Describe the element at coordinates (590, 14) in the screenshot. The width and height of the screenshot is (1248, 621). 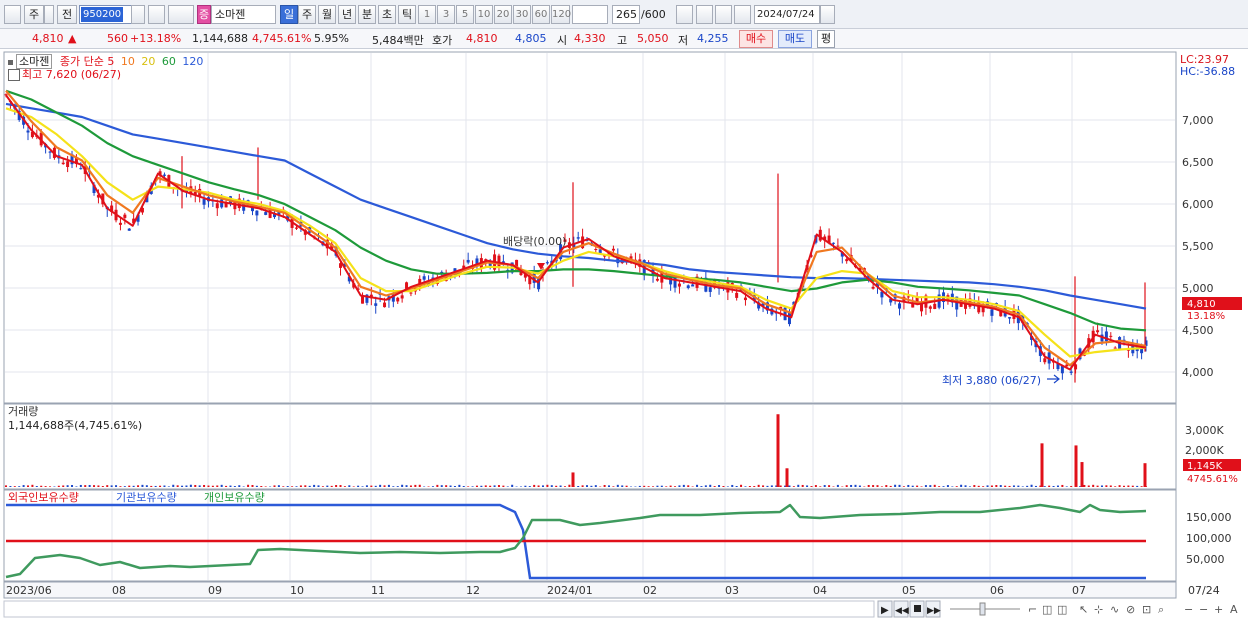
I see `interval-custom-select` at that location.